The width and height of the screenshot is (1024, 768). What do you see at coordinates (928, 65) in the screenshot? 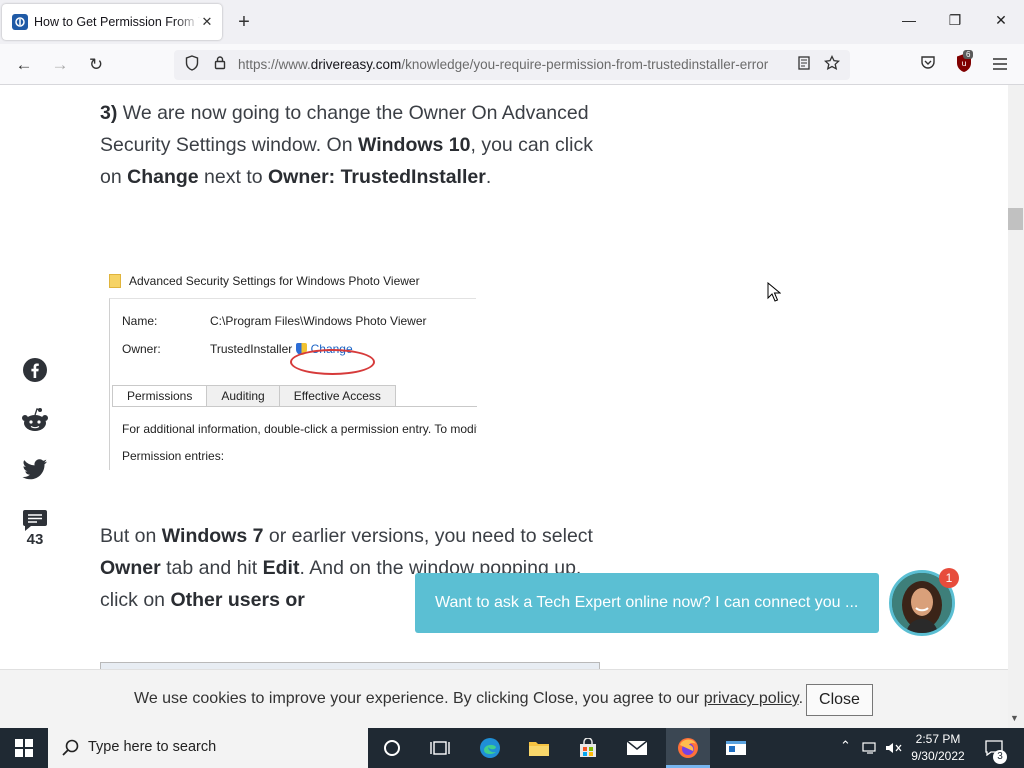
I see `pocket-icon` at bounding box center [928, 65].